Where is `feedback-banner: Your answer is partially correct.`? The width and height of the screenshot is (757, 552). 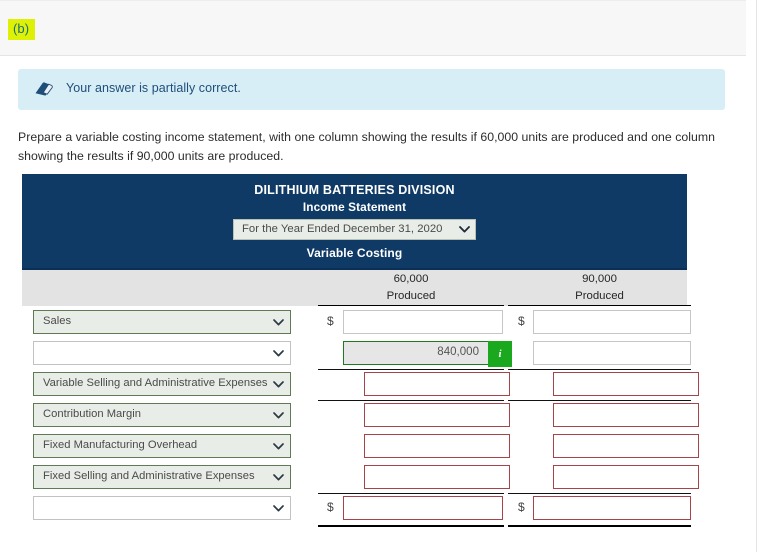
feedback-banner: Your answer is partially correct. is located at coordinates (371, 89).